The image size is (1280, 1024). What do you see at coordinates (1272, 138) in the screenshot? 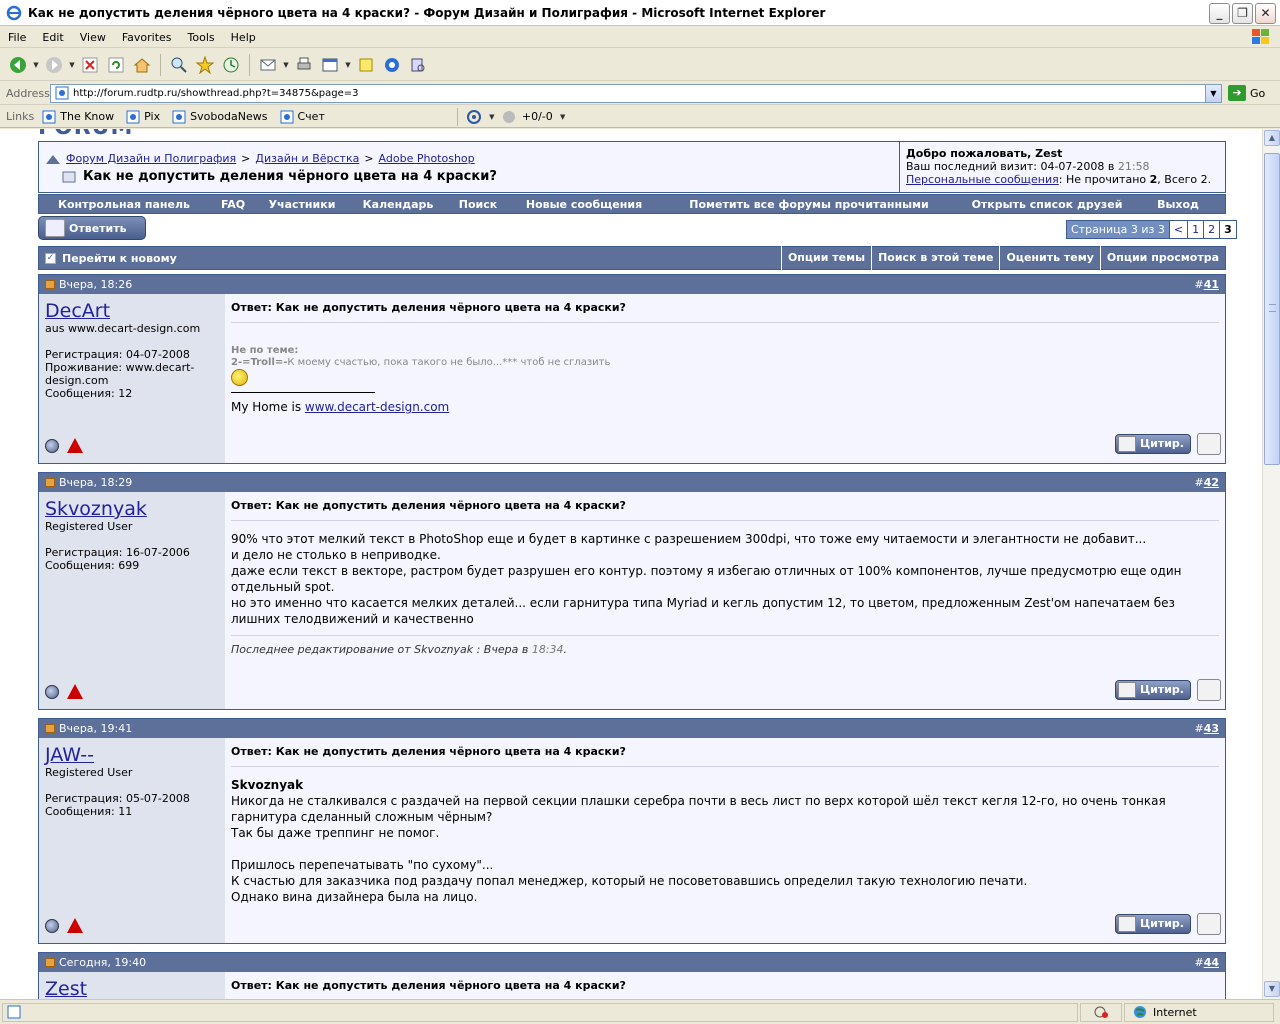
I see `scroll-up-icon: ▲` at bounding box center [1272, 138].